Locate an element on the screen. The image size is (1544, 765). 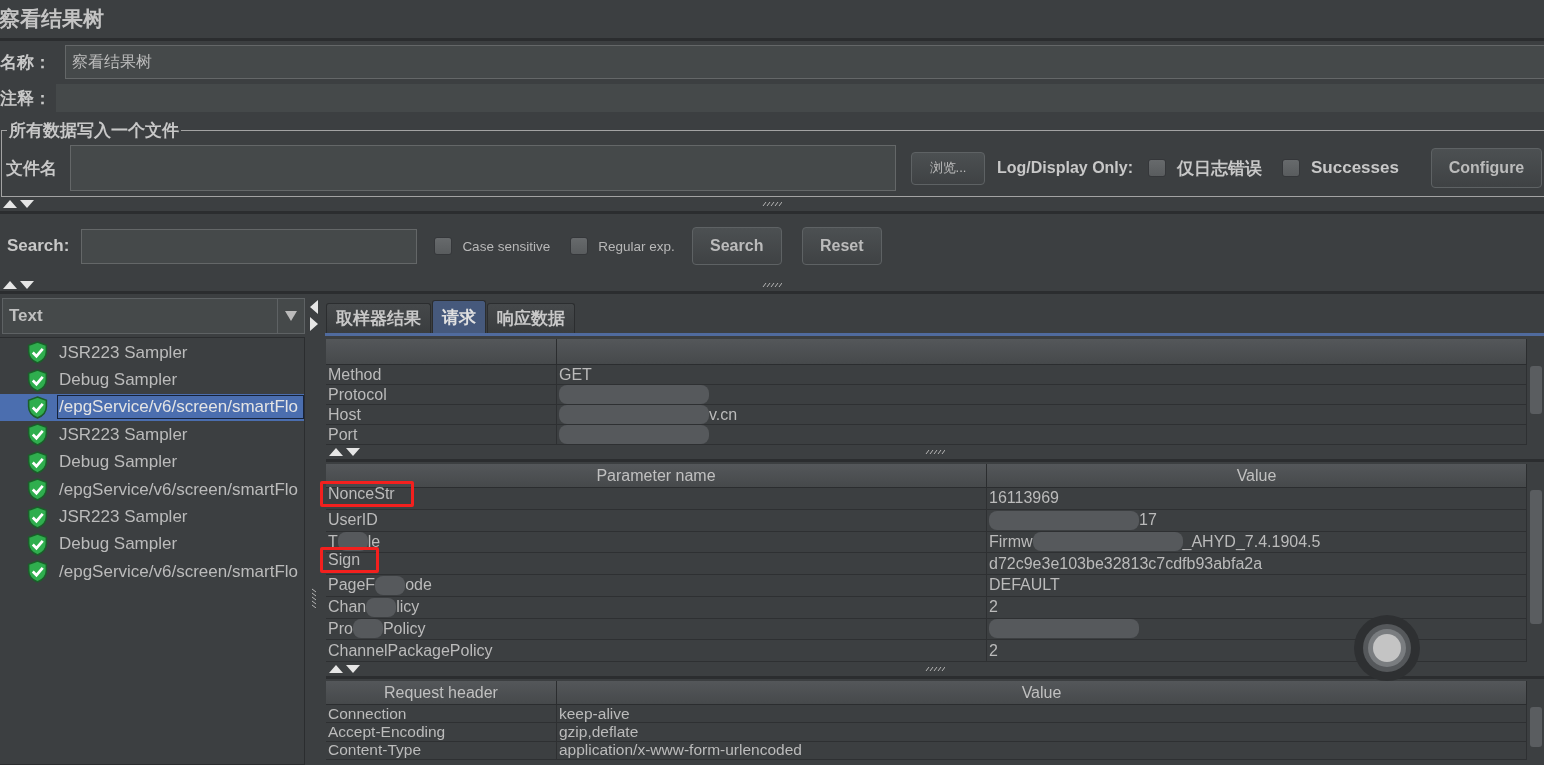
parameter-name: T is located at coordinates (333, 541).